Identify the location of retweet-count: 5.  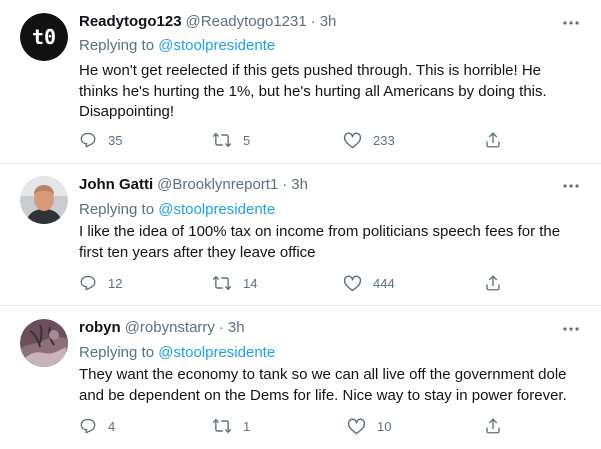
(247, 140).